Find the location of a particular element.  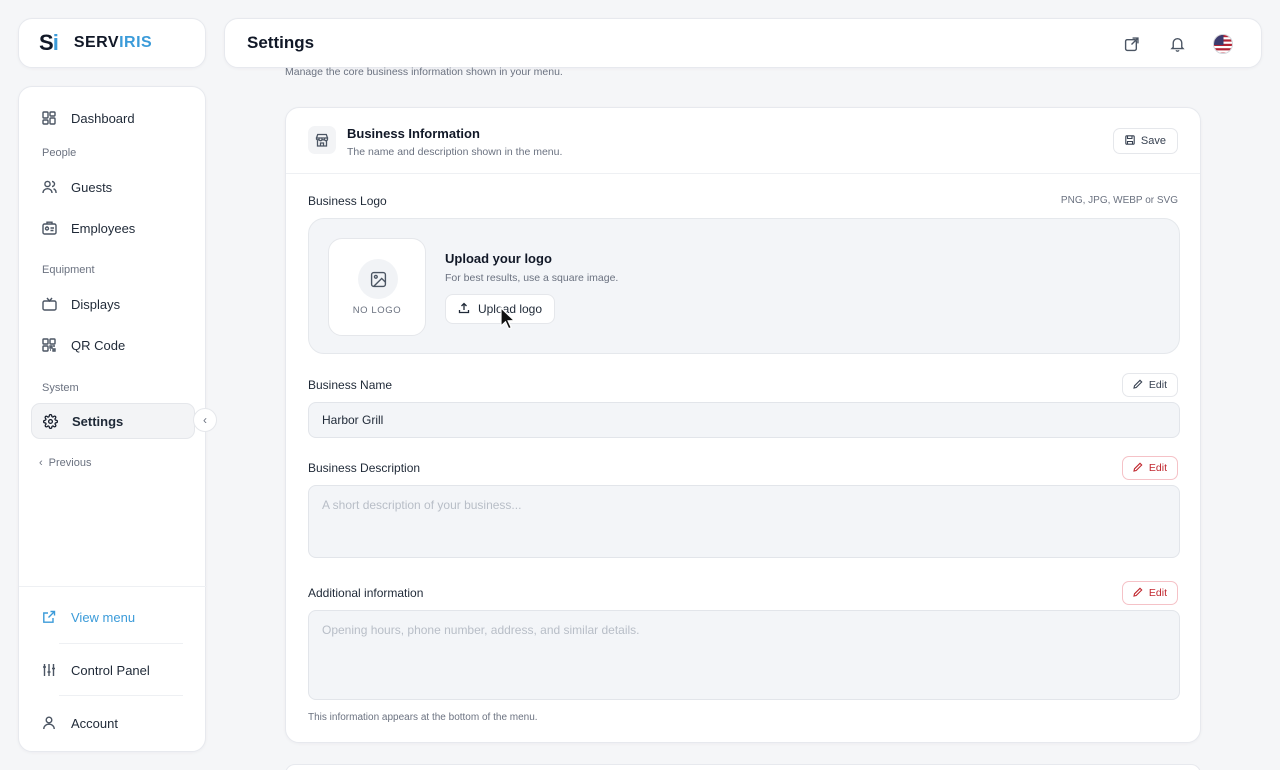

sidebar-item-label: Control Panel is located at coordinates (110, 670).